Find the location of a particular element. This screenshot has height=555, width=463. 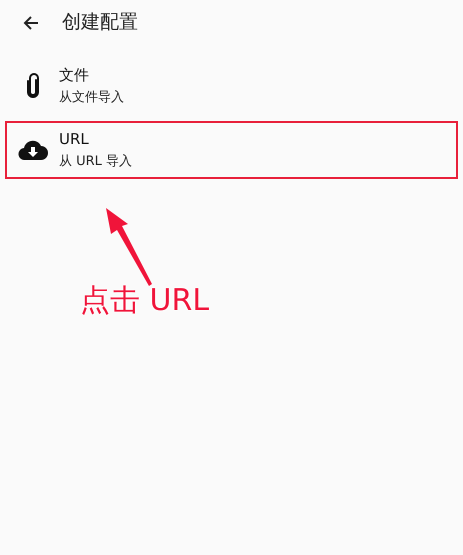

import-option: URL 从 URL 导入 is located at coordinates (231, 150).